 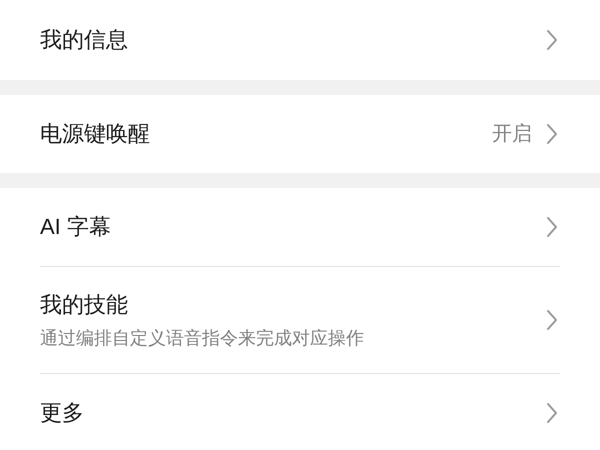 What do you see at coordinates (202, 337) in the screenshot?
I see `row-subtitle: 通过编排自定义语音指令来完成对应操作` at bounding box center [202, 337].